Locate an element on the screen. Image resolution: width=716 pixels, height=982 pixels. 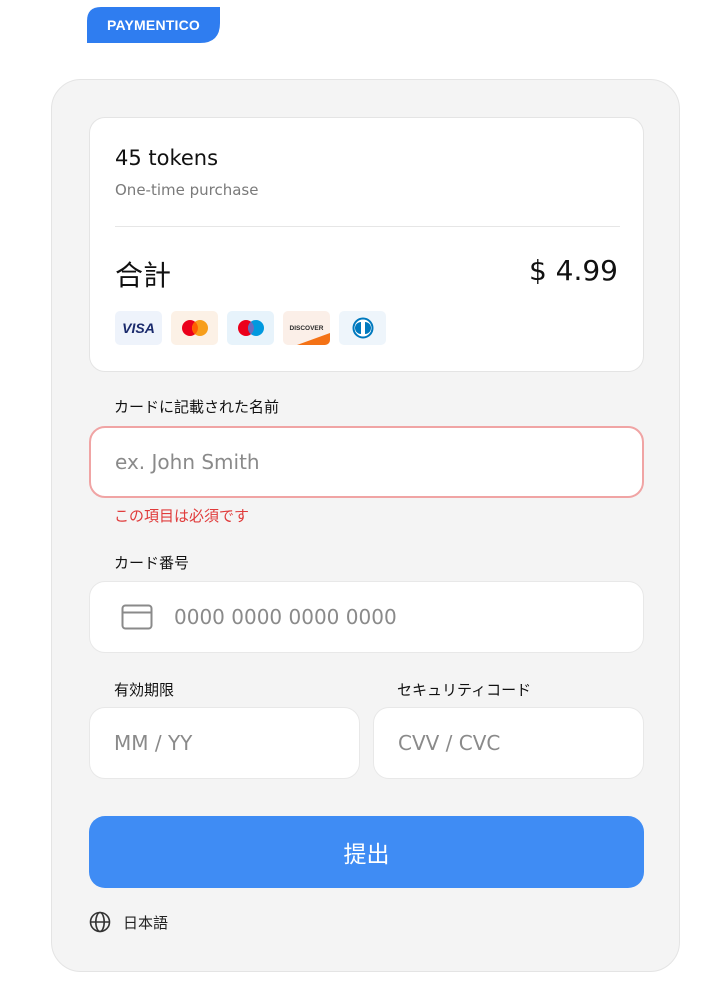
total-label: 合計 is located at coordinates (143, 275).